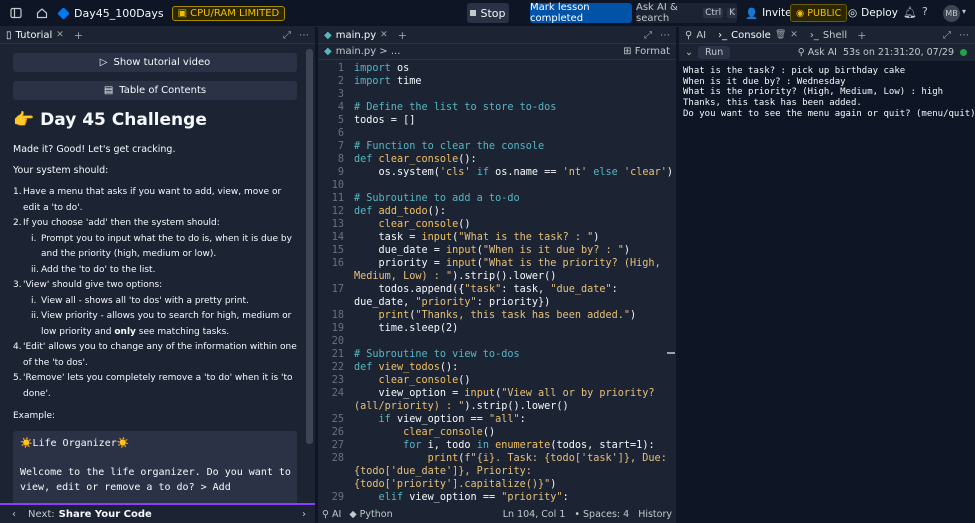 This screenshot has width=975, height=523. Describe the element at coordinates (17, 378) in the screenshot. I see `item-number: 5.` at that location.